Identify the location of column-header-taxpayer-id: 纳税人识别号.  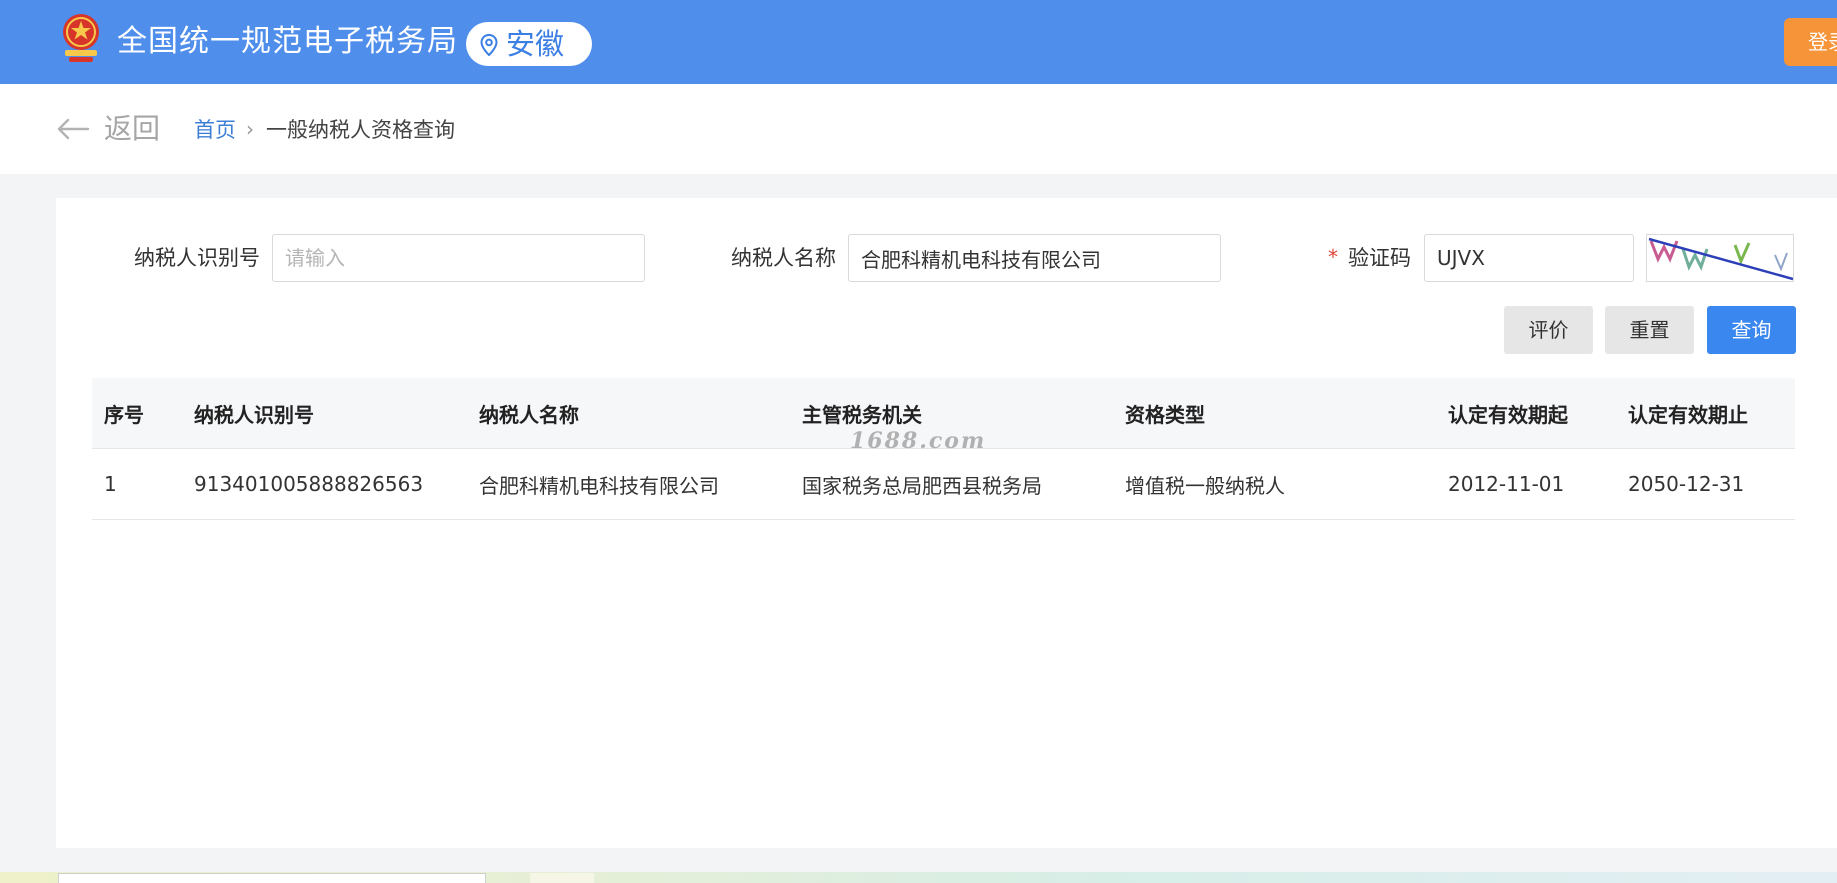
(324, 413).